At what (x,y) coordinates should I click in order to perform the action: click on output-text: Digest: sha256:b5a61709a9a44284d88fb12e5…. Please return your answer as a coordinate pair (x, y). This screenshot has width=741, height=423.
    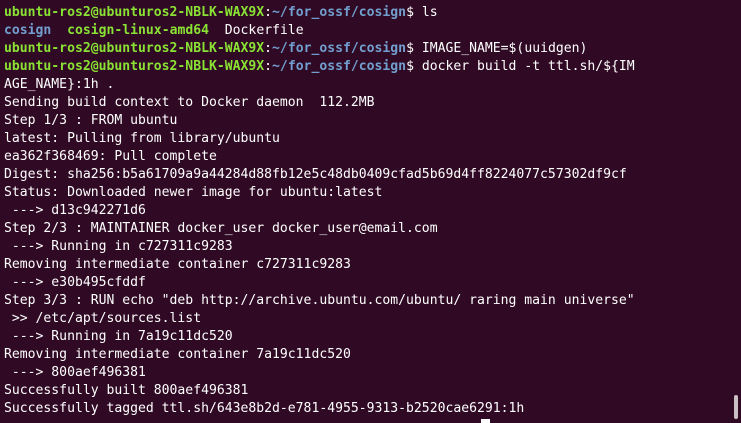
    Looking at the image, I should click on (315, 174).